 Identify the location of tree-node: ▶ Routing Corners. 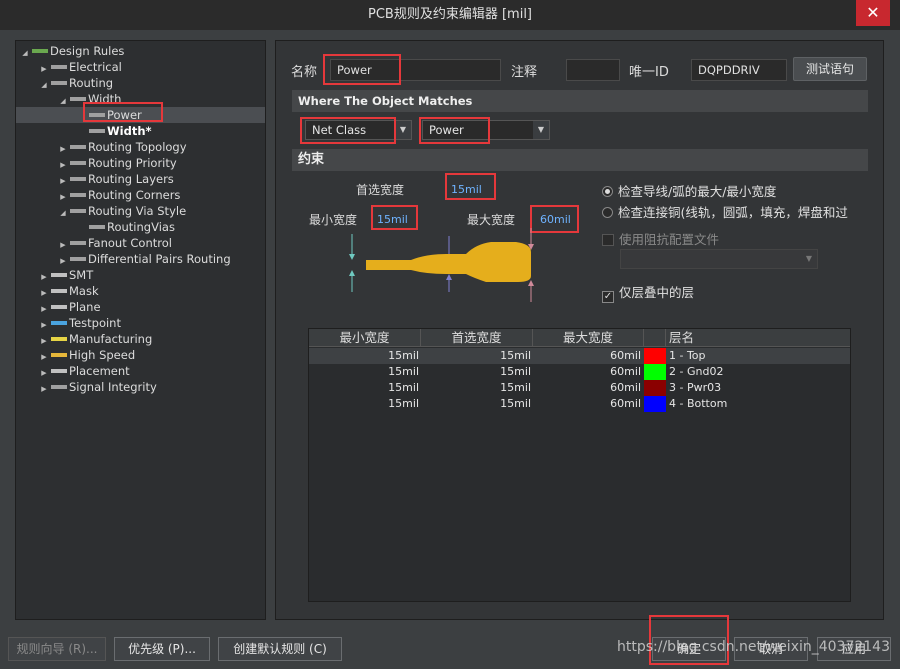
(140, 195).